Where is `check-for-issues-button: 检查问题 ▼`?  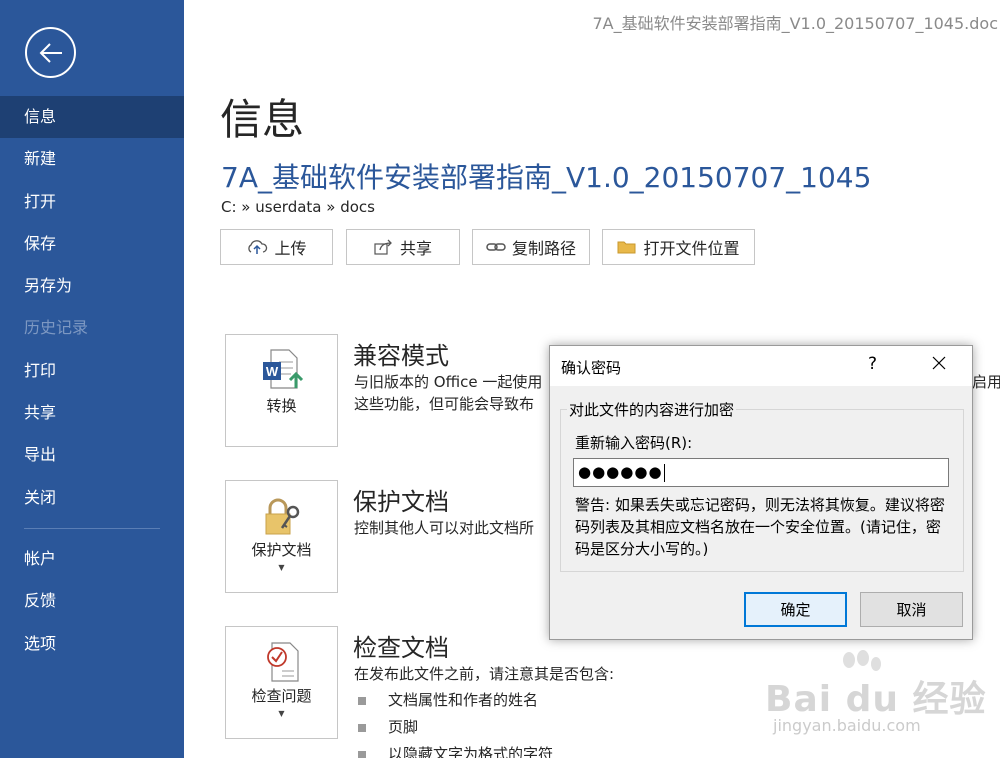 check-for-issues-button: 检查问题 ▼ is located at coordinates (281, 682).